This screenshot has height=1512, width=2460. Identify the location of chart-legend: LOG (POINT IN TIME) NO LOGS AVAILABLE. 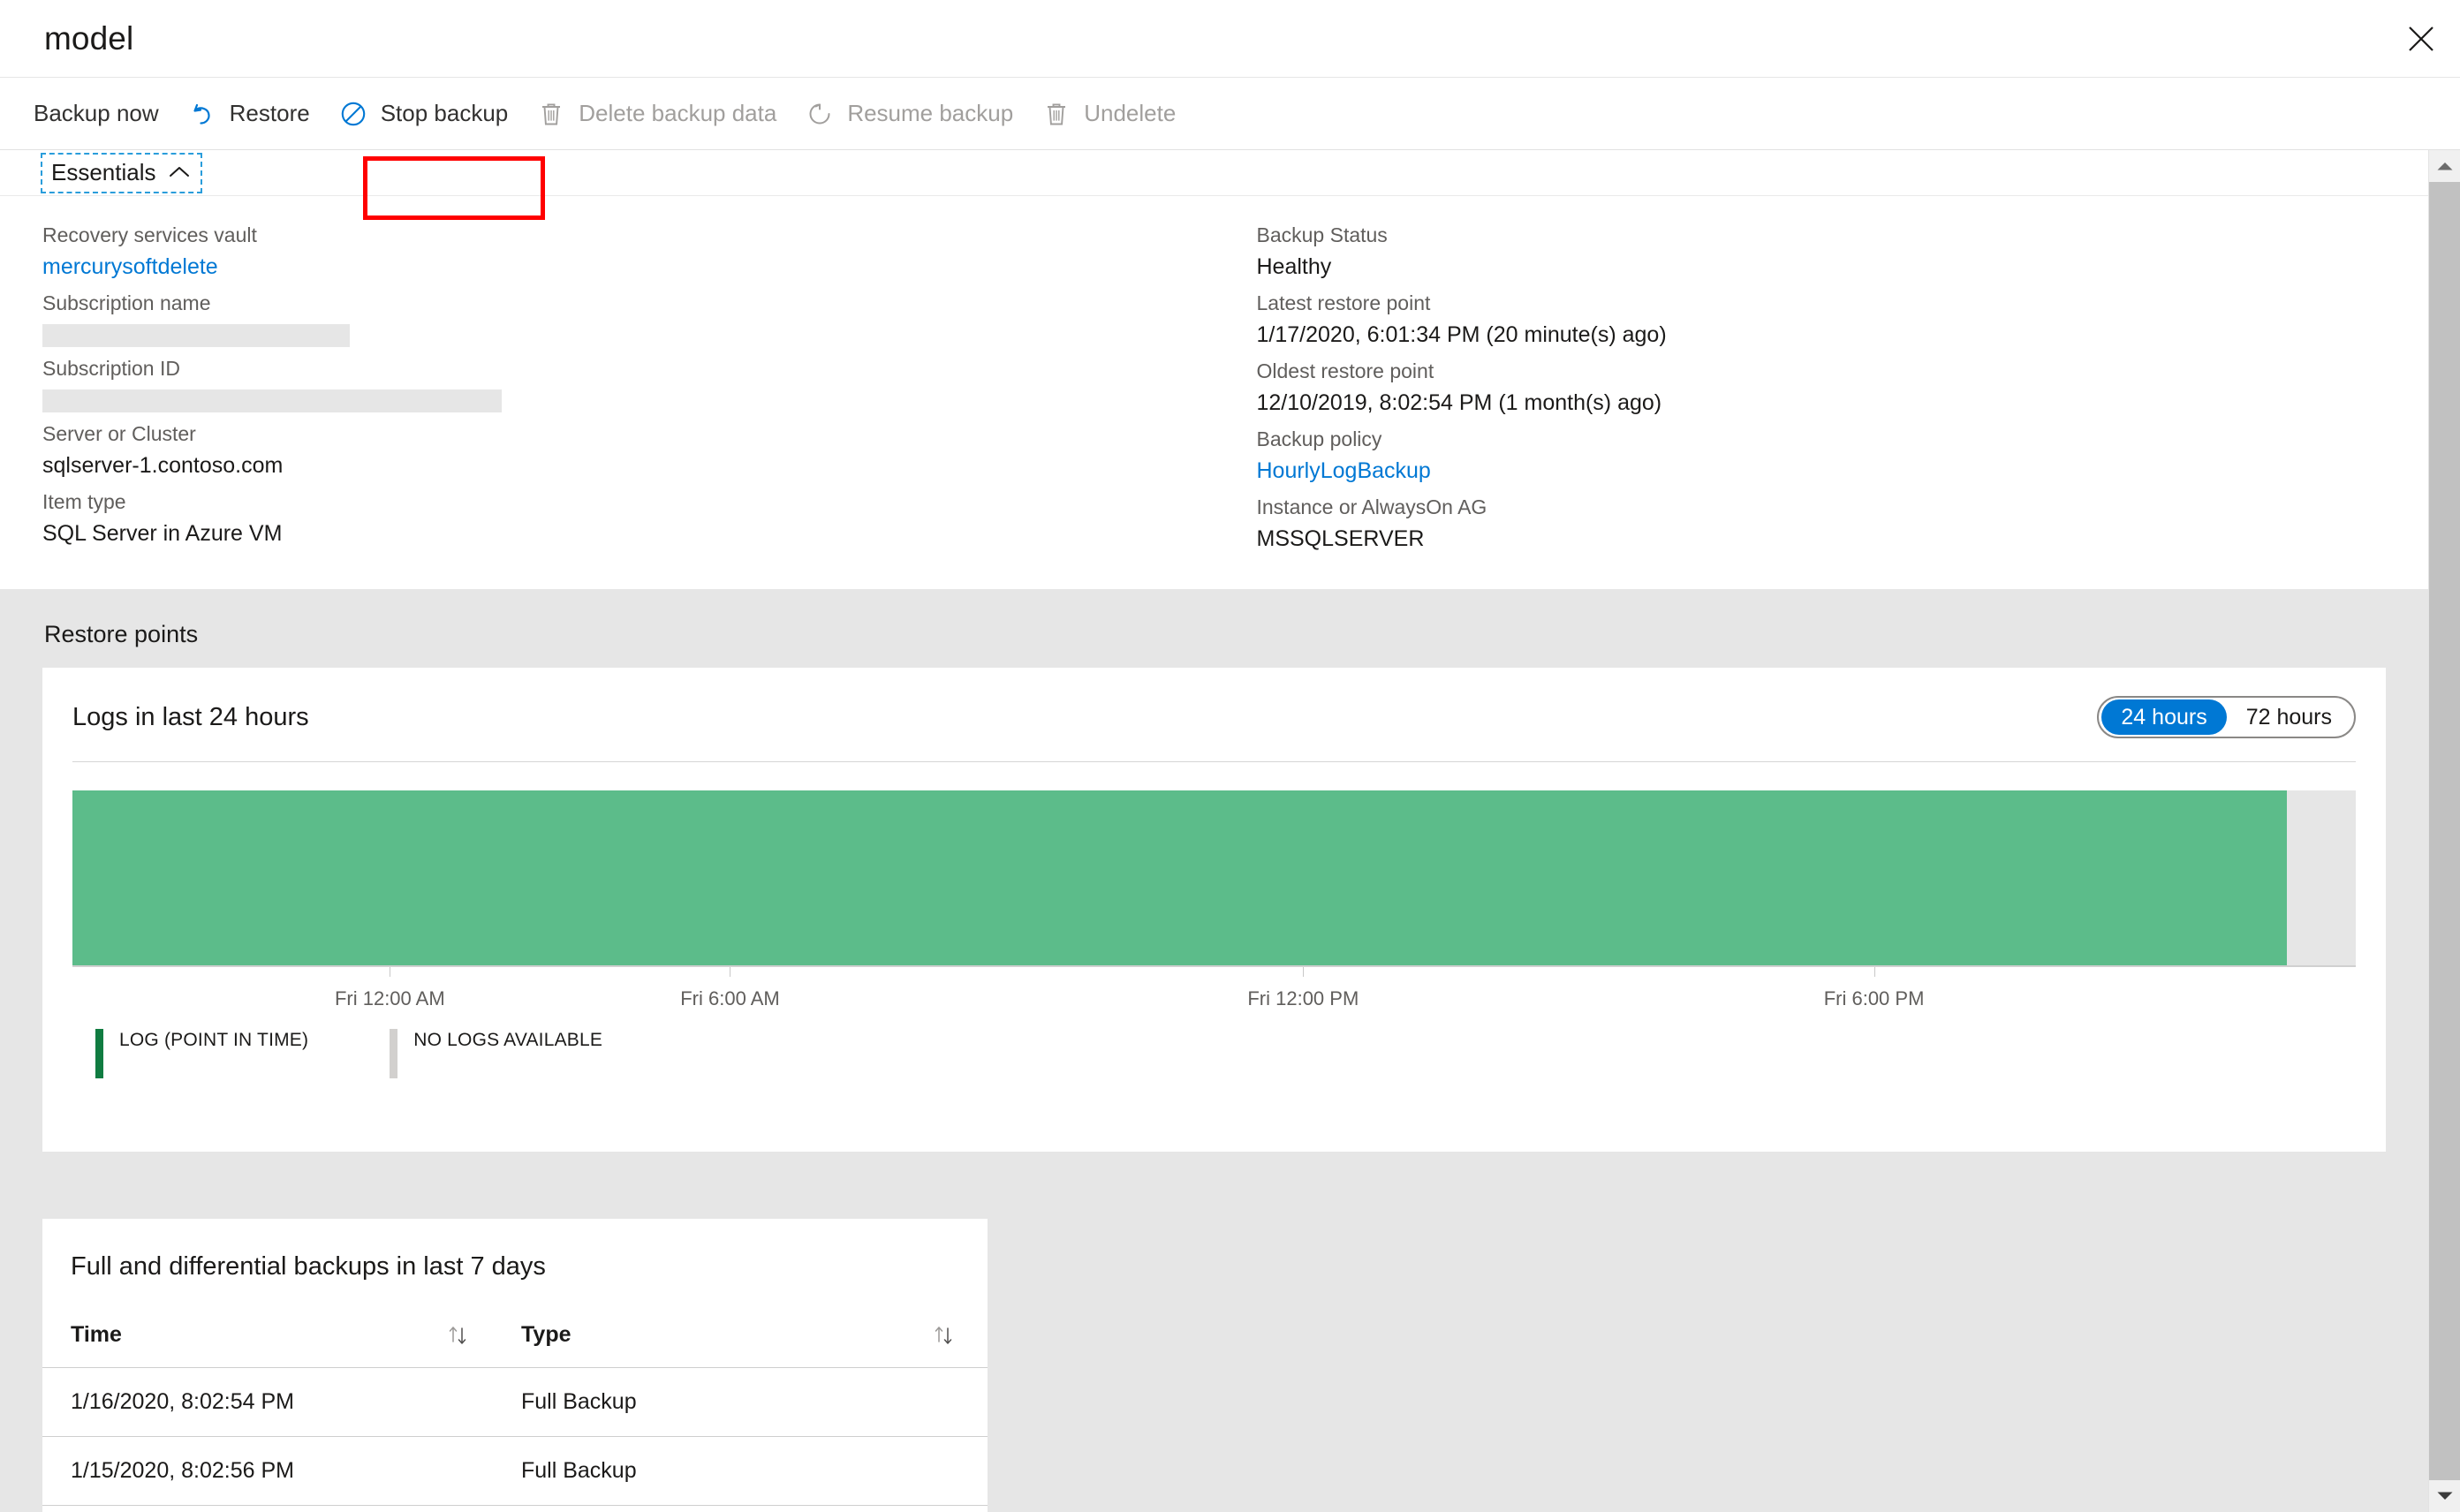
(1214, 1046).